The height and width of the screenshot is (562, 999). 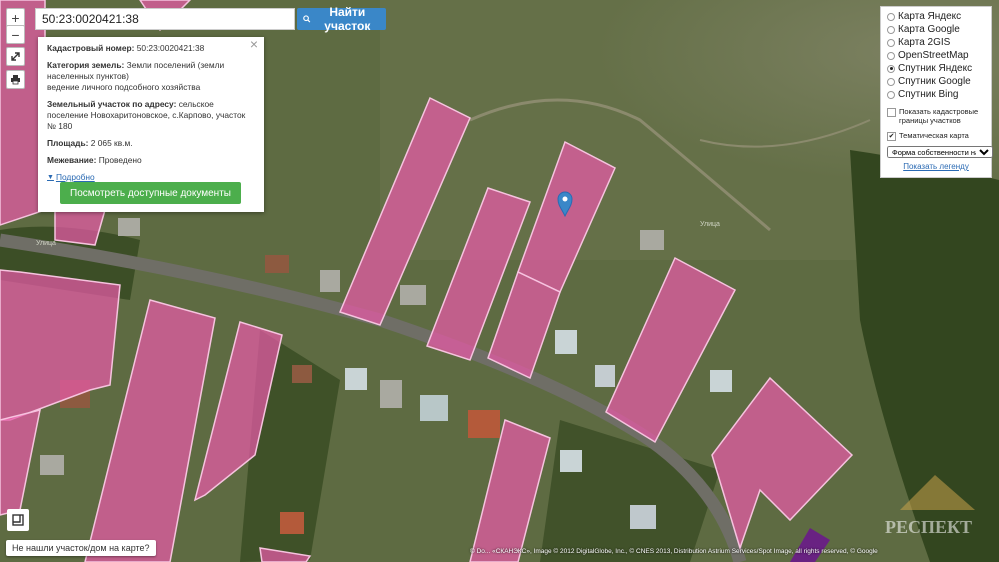 I want to click on zoom-out-button: −, so click(x=15, y=34).